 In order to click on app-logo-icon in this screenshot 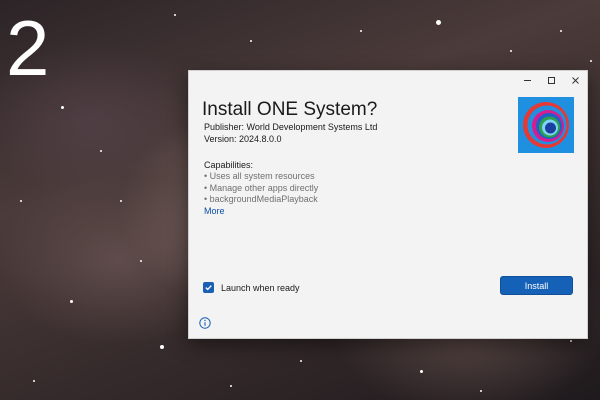, I will do `click(546, 125)`.